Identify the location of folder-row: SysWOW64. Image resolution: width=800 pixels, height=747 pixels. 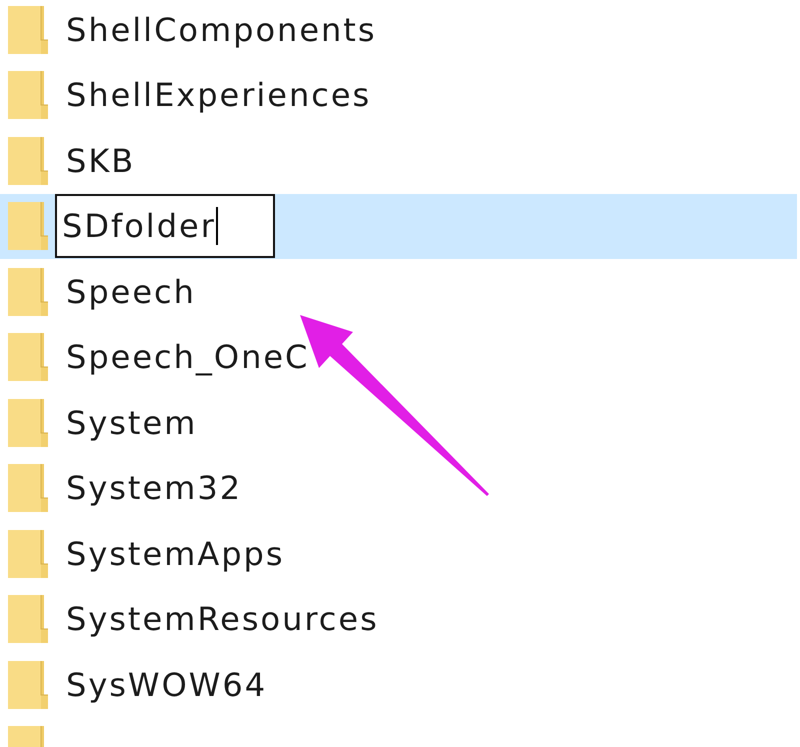
(398, 685).